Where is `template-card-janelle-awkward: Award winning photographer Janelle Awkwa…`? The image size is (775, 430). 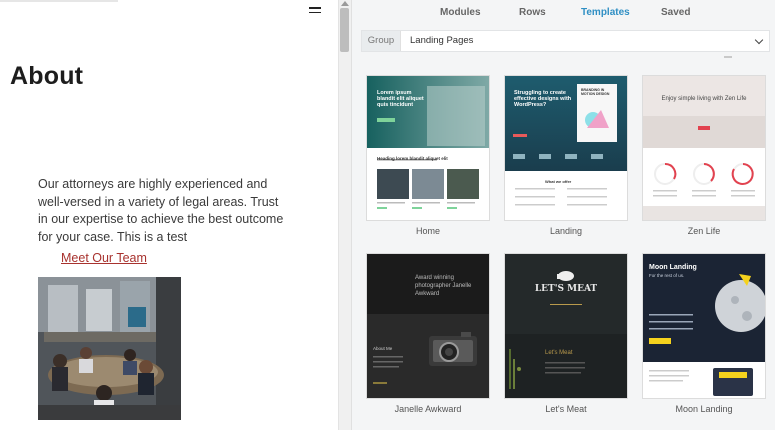
template-card-janelle-awkward: Award winning photographer Janelle Awkwa… is located at coordinates (428, 326).